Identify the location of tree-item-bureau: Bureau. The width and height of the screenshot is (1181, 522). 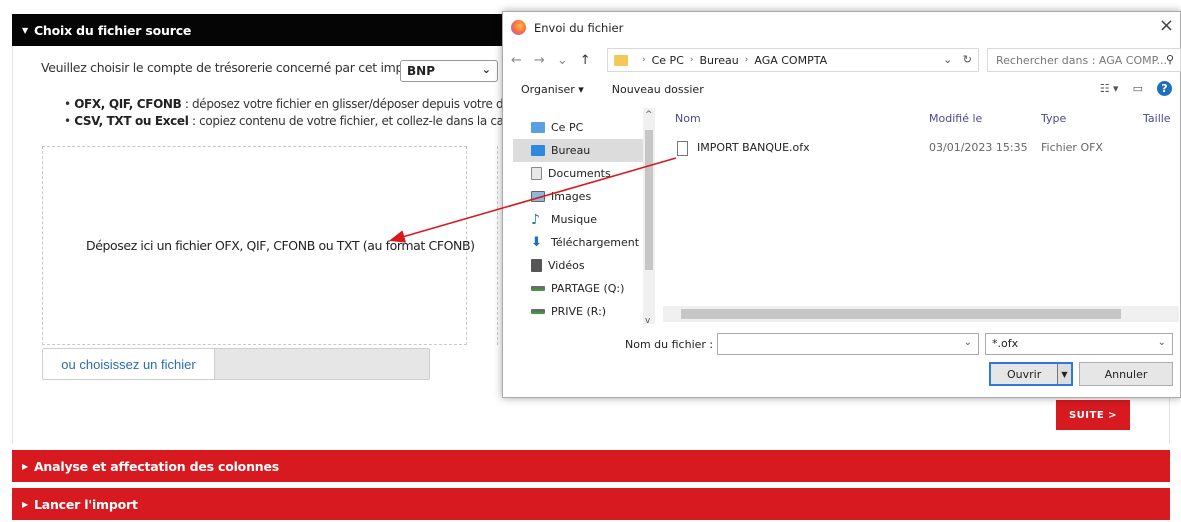
(583, 150).